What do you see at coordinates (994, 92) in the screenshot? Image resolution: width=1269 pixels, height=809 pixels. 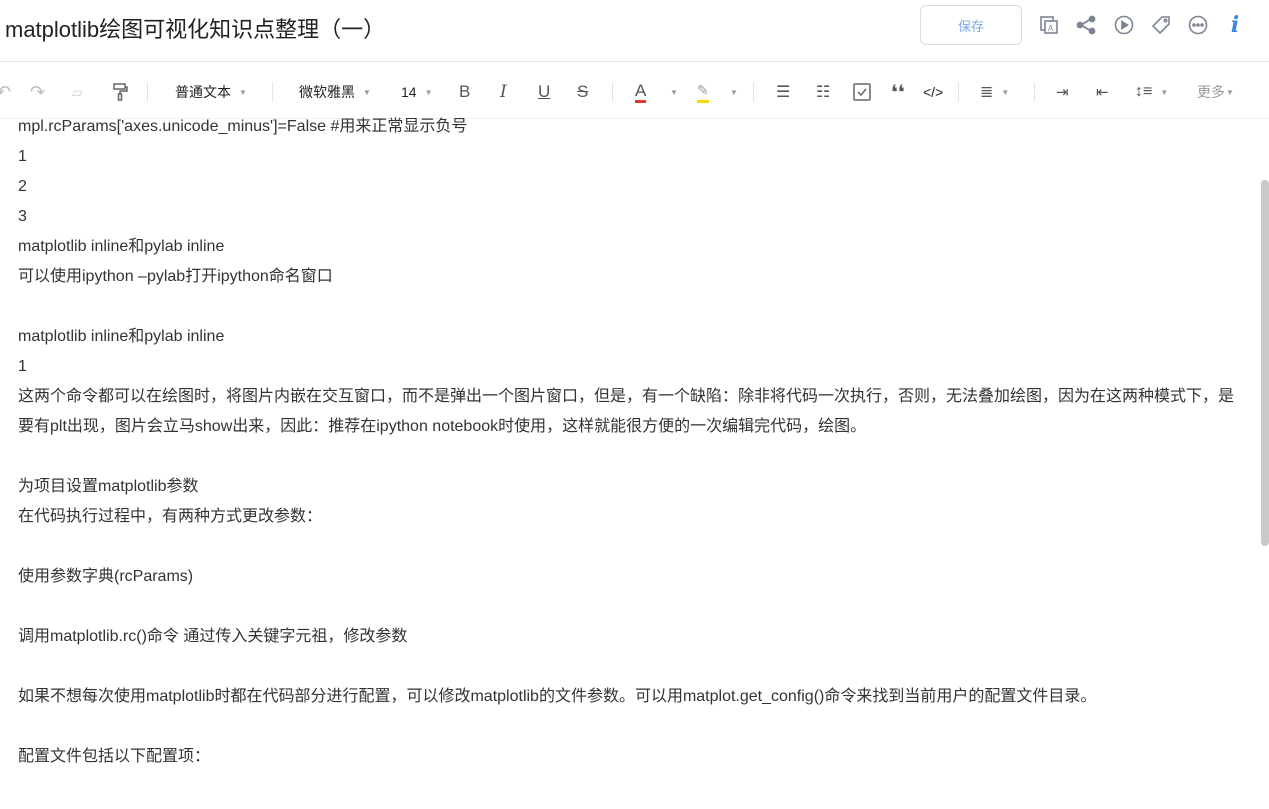 I see `align-icon: ≣ ▼` at bounding box center [994, 92].